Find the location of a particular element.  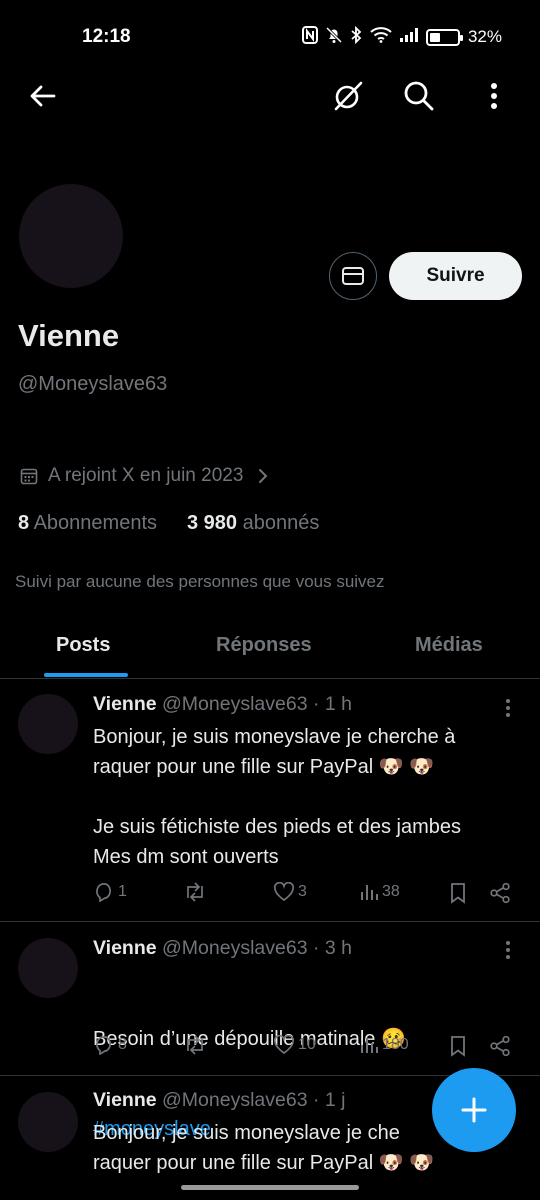

more-options-button is located at coordinates (494, 96).